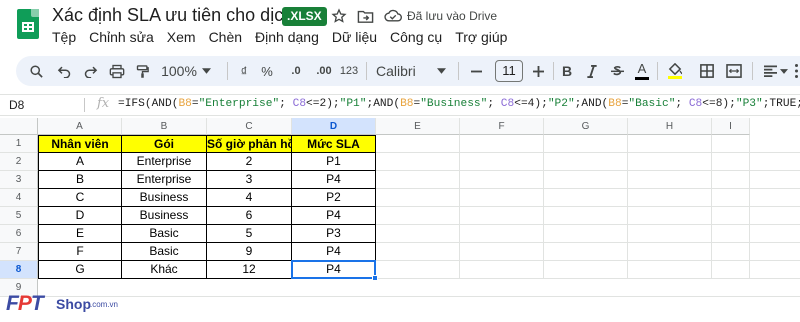 Image resolution: width=800 pixels, height=322 pixels. What do you see at coordinates (164, 270) in the screenshot?
I see `table-cell: Khác` at bounding box center [164, 270].